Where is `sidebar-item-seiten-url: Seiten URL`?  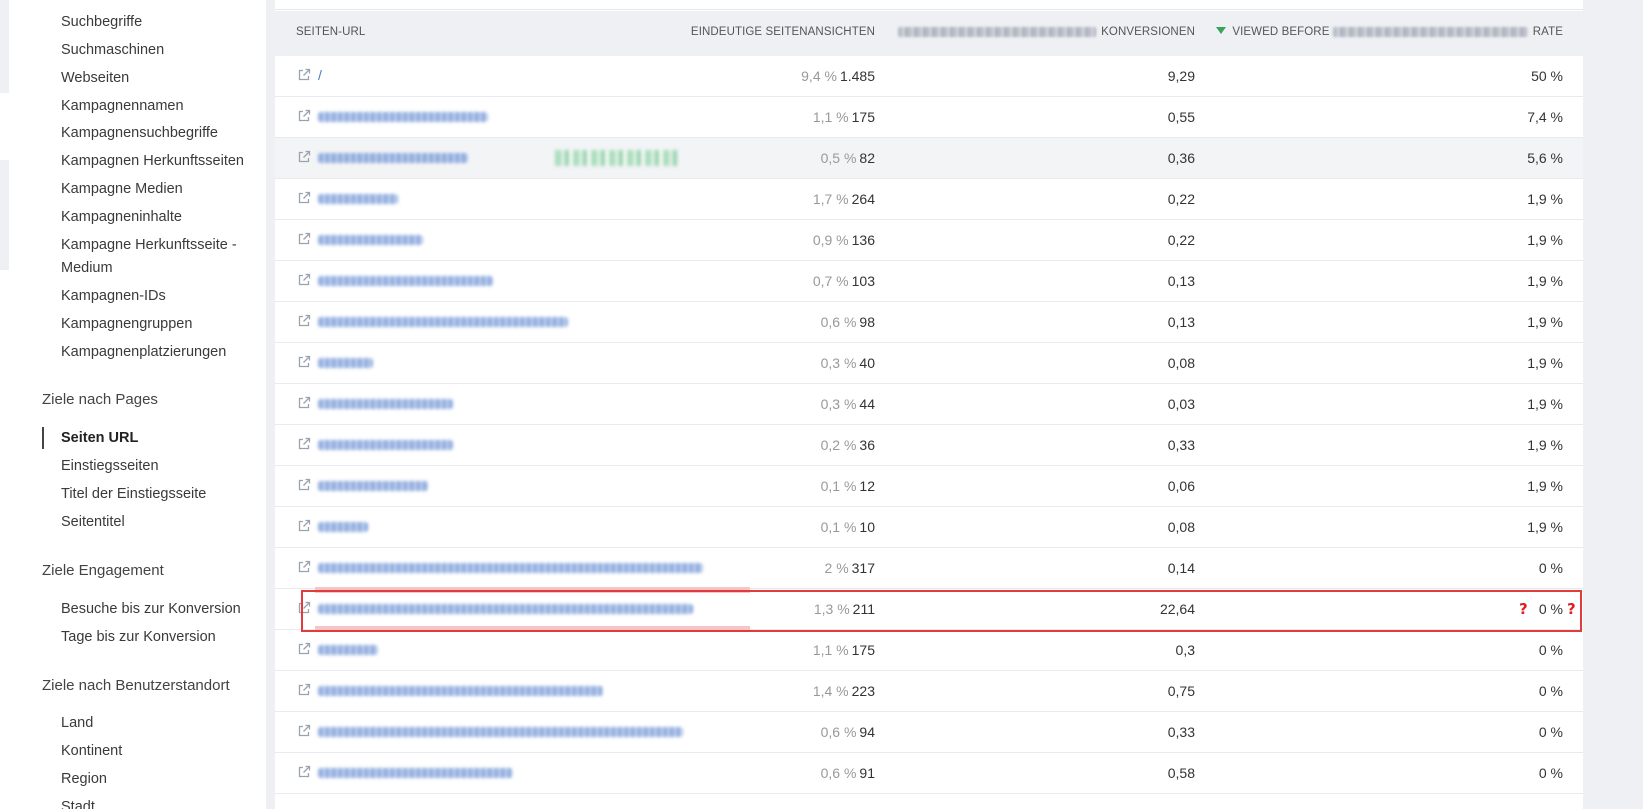 sidebar-item-seiten-url: Seiten URL is located at coordinates (99, 438).